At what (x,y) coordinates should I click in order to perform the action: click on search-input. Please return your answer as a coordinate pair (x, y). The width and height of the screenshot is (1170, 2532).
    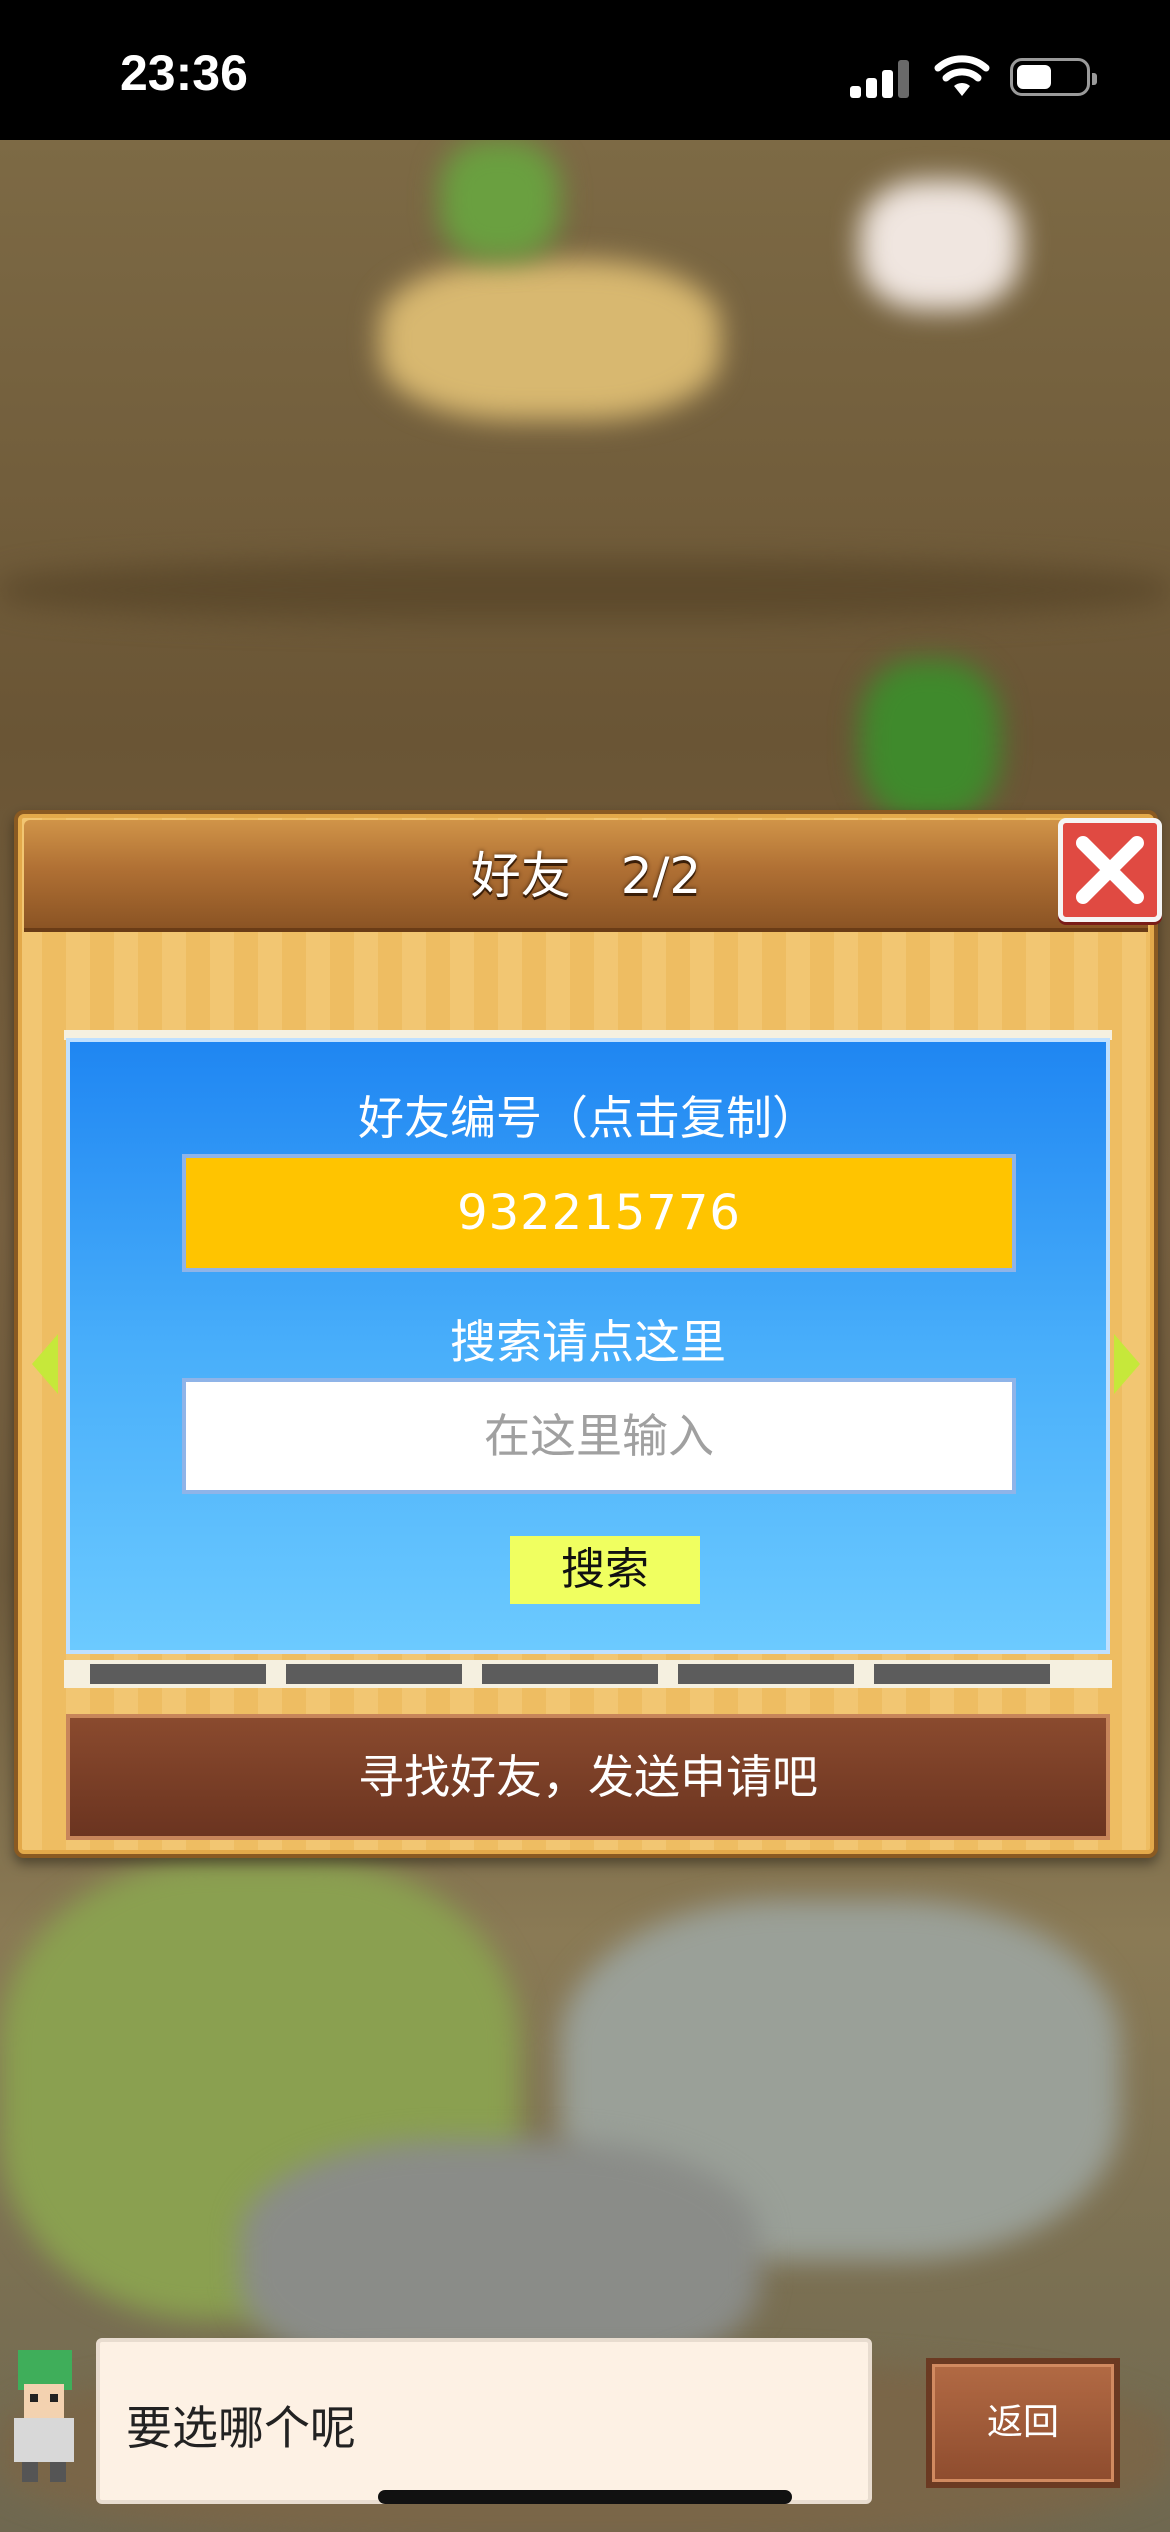
    Looking at the image, I should click on (599, 1436).